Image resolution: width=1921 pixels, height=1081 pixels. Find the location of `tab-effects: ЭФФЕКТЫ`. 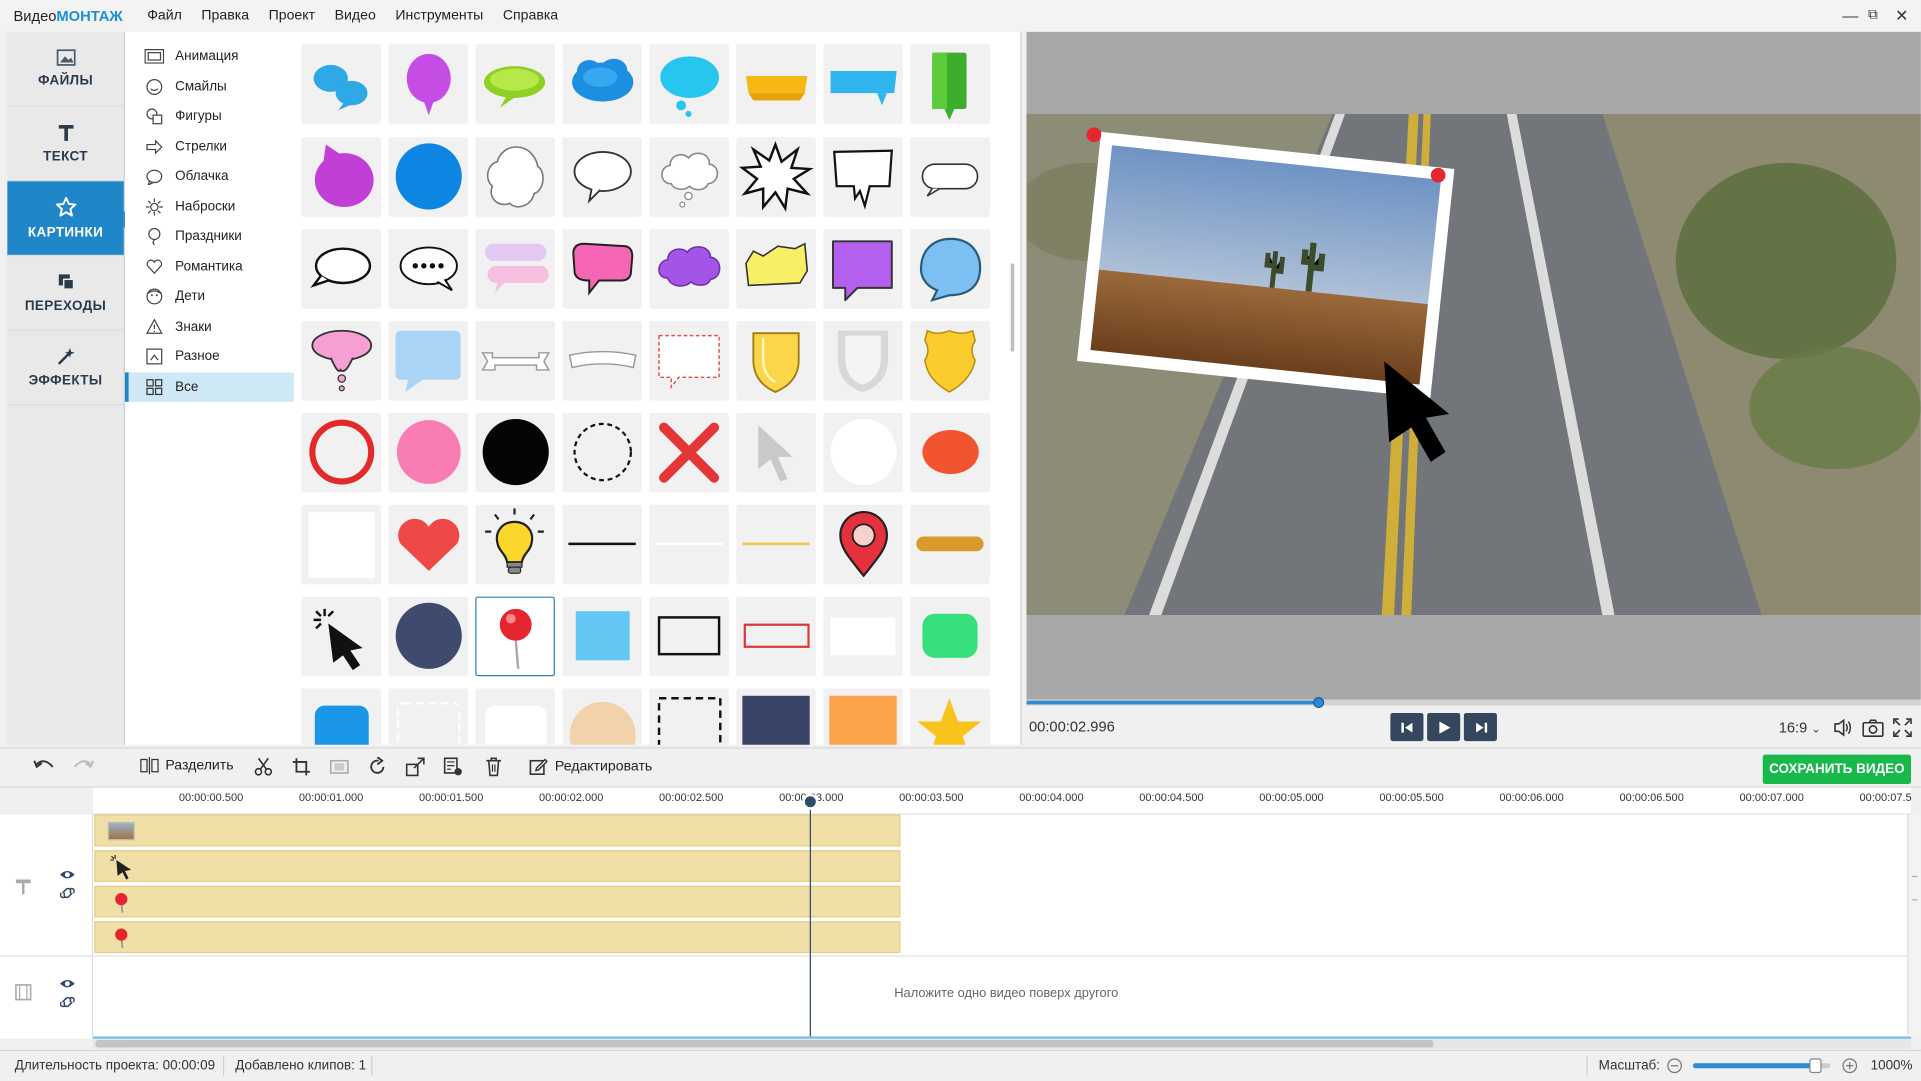

tab-effects: ЭФФЕКТЫ is located at coordinates (65, 368).